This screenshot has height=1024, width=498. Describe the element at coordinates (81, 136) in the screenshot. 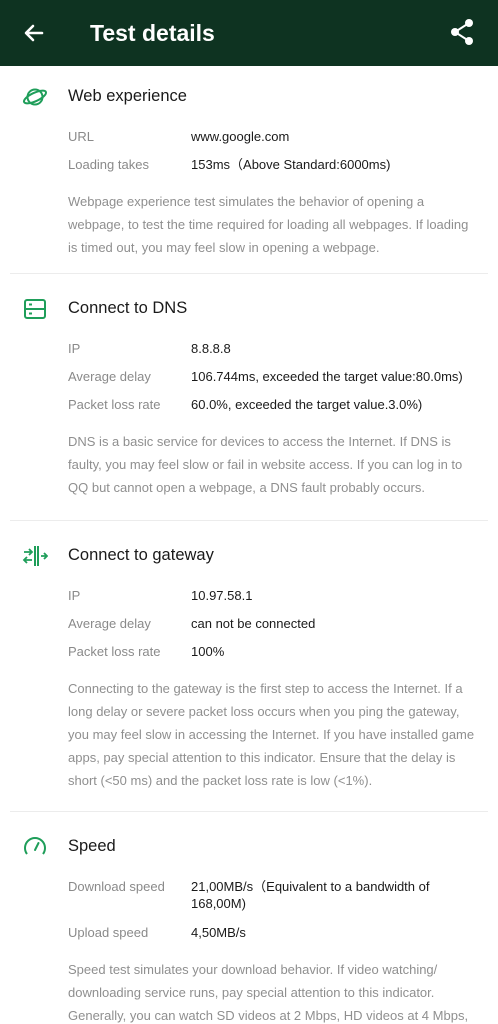

I see `row-label: URL` at that location.